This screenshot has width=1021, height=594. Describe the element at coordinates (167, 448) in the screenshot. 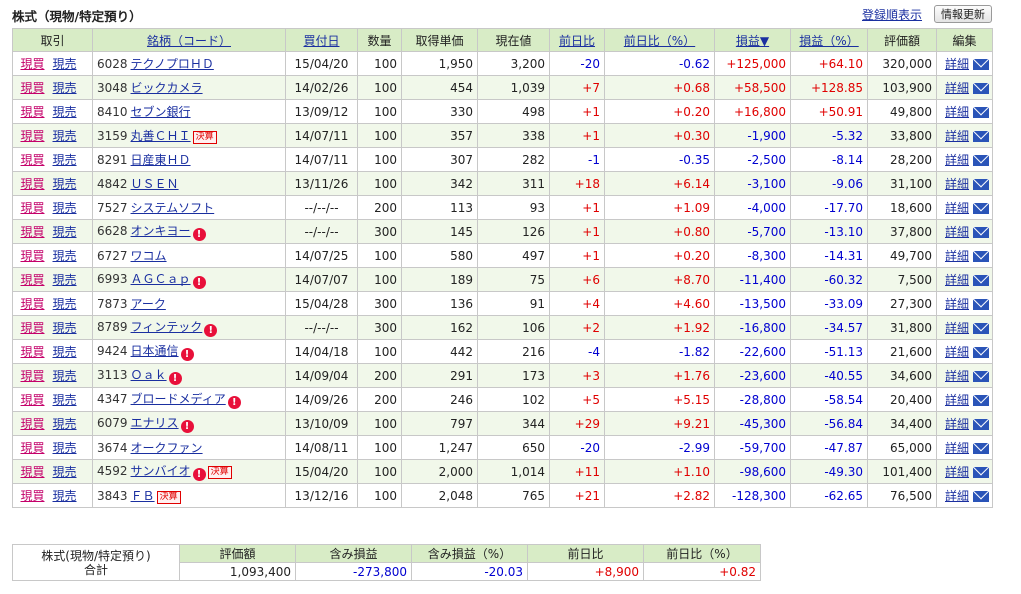

I see `stock-name-link: オークファン` at that location.